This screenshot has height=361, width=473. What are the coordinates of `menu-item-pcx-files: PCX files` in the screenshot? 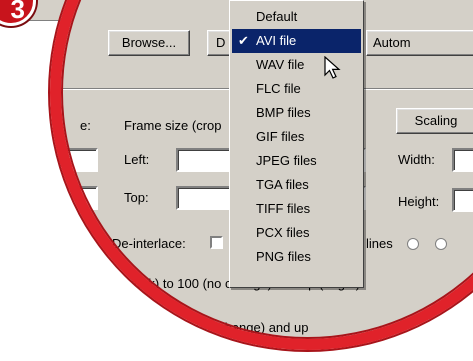 It's located at (296, 233).